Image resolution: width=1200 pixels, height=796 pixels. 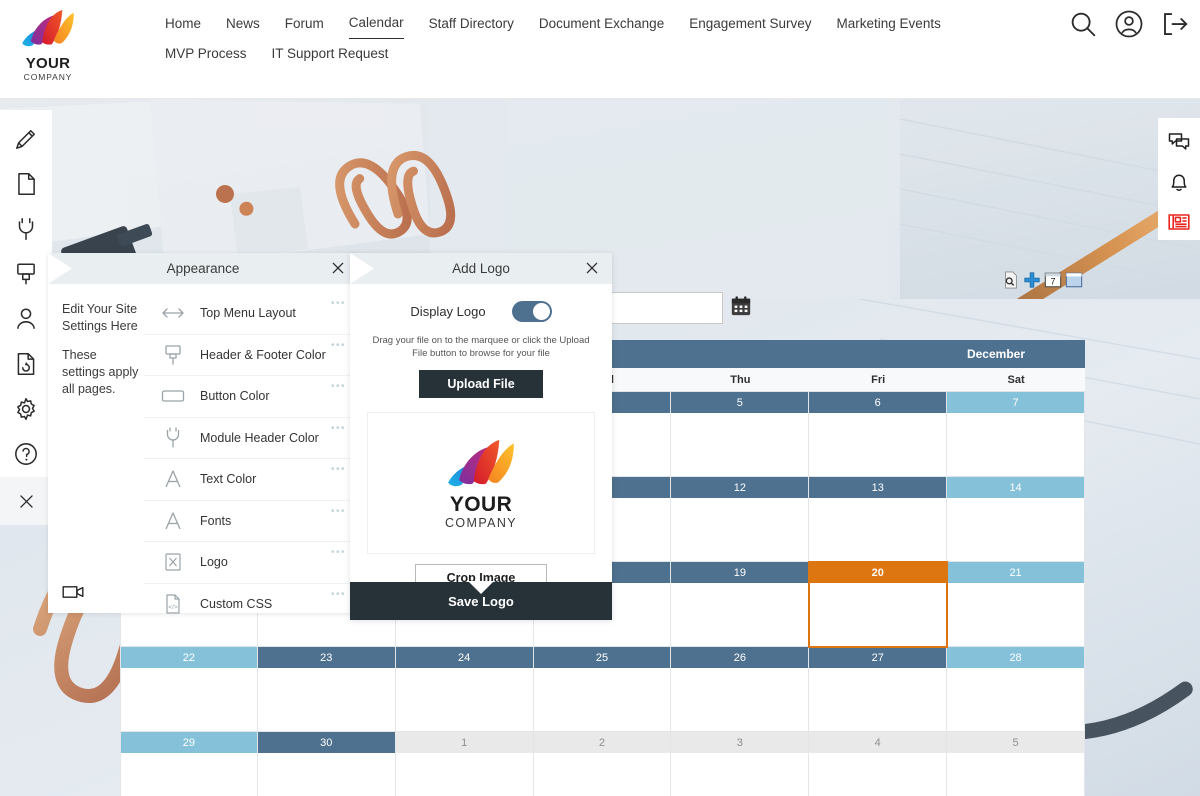 I want to click on appearance-row-fonts: Fonts •••, so click(x=251, y=521).